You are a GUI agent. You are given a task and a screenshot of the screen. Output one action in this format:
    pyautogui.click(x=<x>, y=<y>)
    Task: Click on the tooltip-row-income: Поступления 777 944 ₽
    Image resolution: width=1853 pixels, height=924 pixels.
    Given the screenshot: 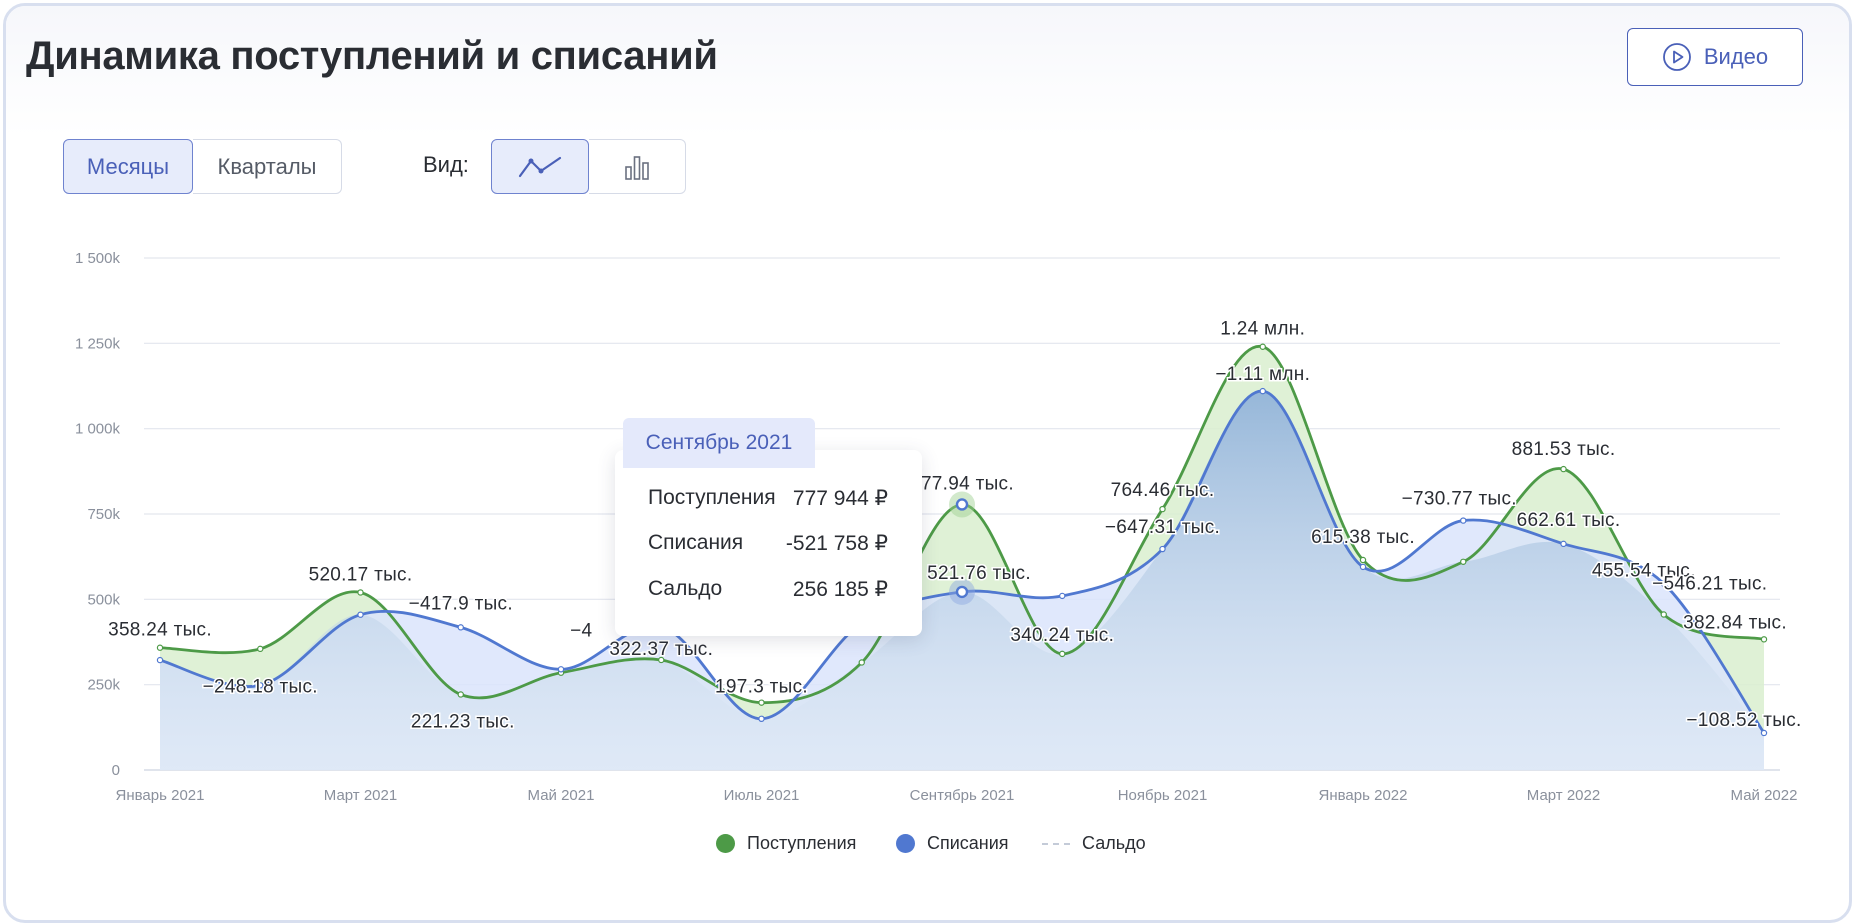 What is the action you would take?
    pyautogui.click(x=768, y=498)
    